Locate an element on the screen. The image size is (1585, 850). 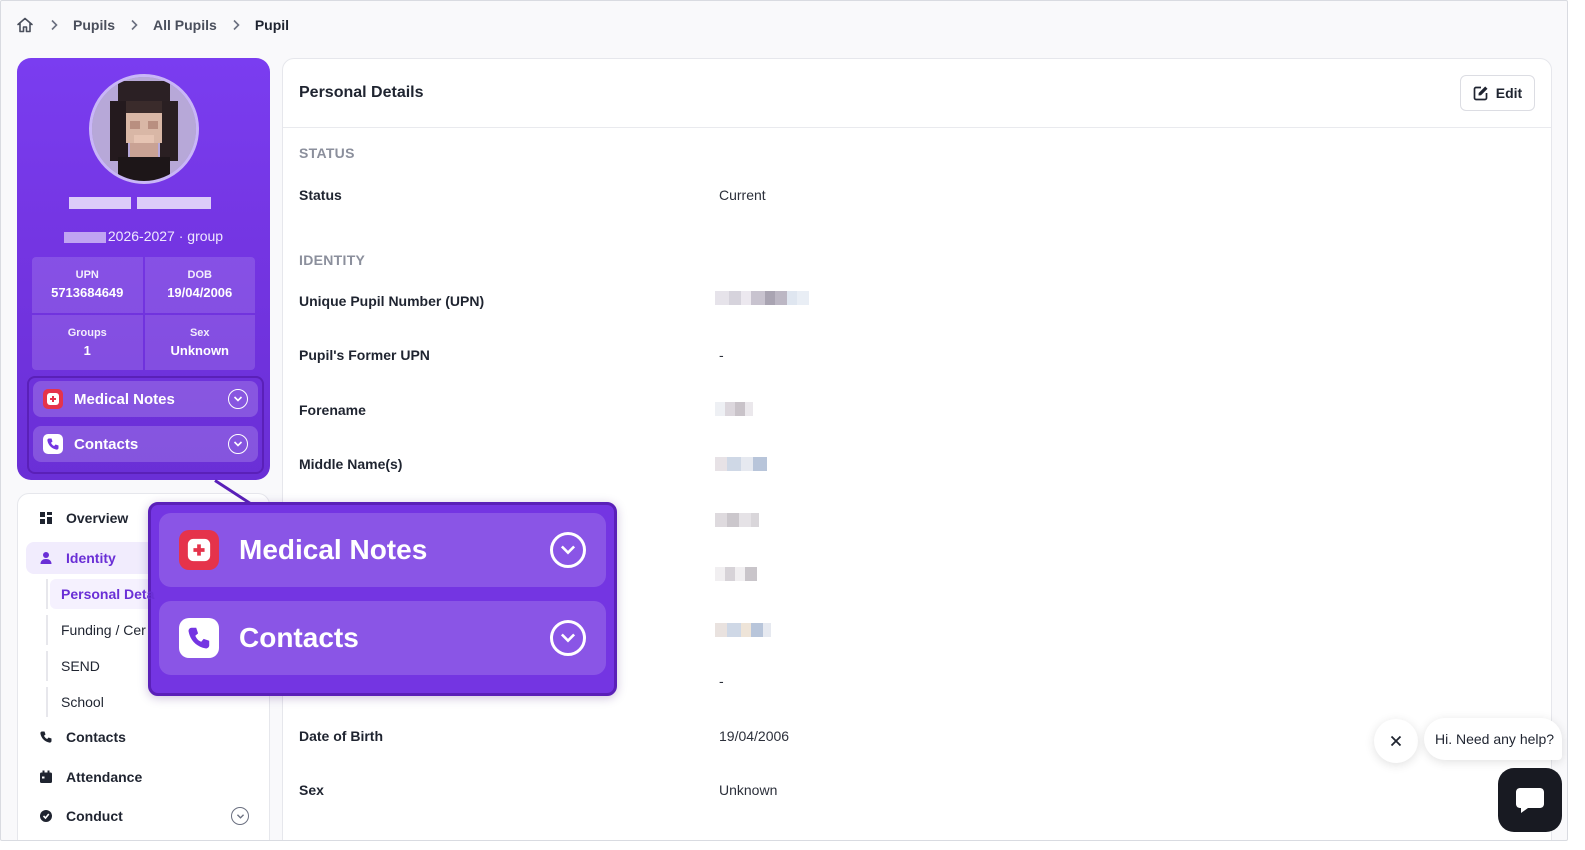
medical-notes-accordion-zoomed: Medical Notes is located at coordinates (382, 550).